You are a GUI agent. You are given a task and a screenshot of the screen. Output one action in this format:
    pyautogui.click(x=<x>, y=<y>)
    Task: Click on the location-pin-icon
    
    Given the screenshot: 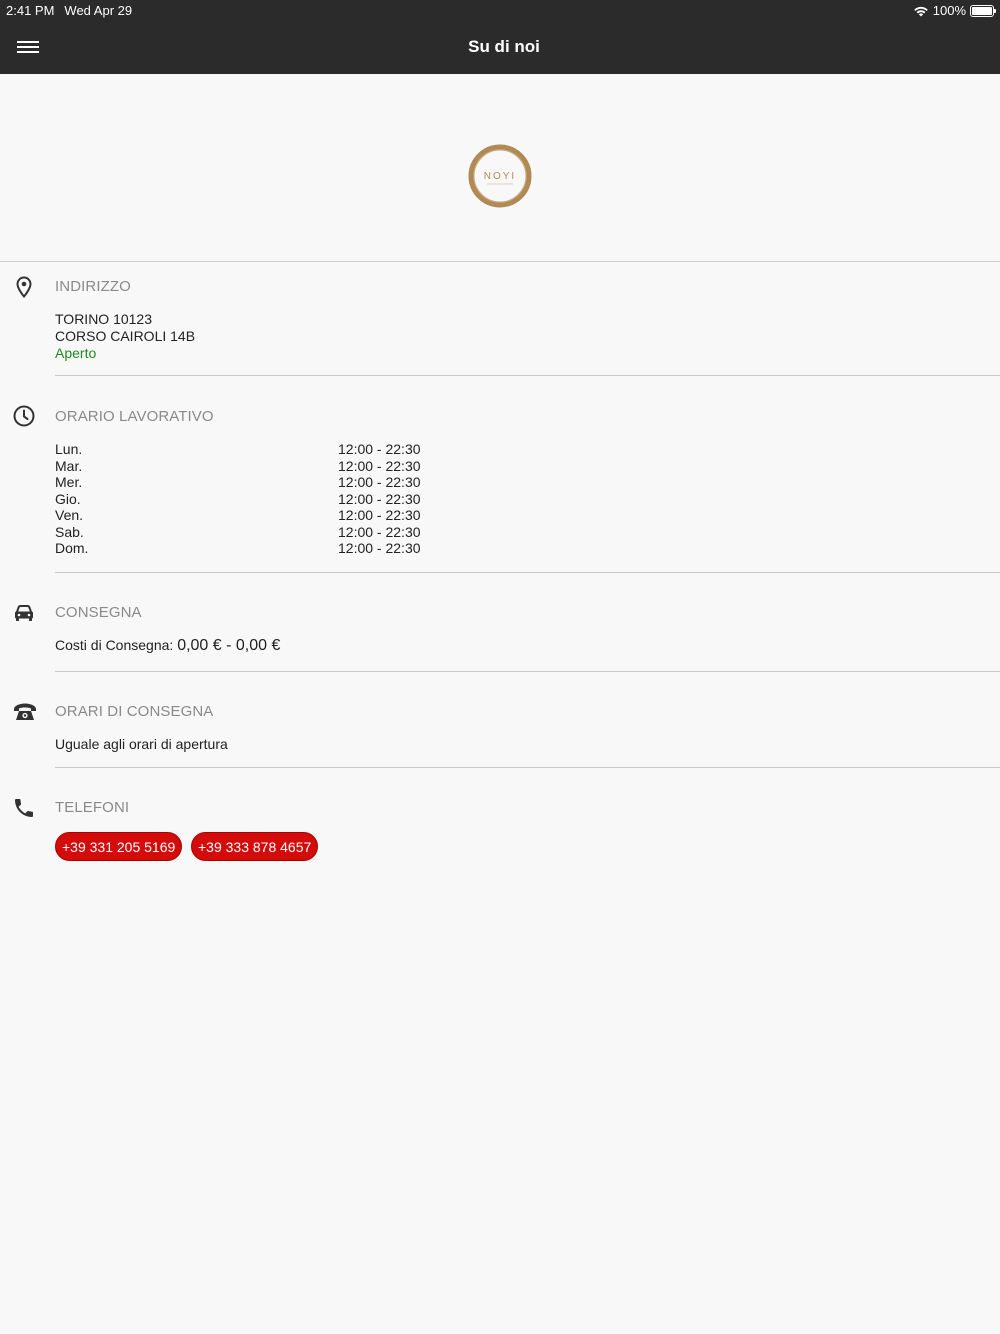 What is the action you would take?
    pyautogui.click(x=24, y=287)
    